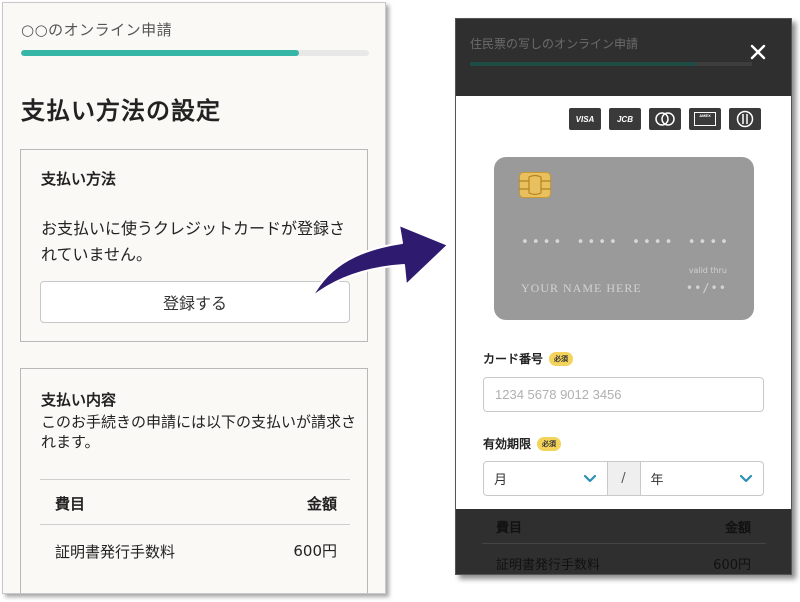 The height and width of the screenshot is (602, 800). What do you see at coordinates (501, 480) in the screenshot?
I see `month-select-value: 月` at bounding box center [501, 480].